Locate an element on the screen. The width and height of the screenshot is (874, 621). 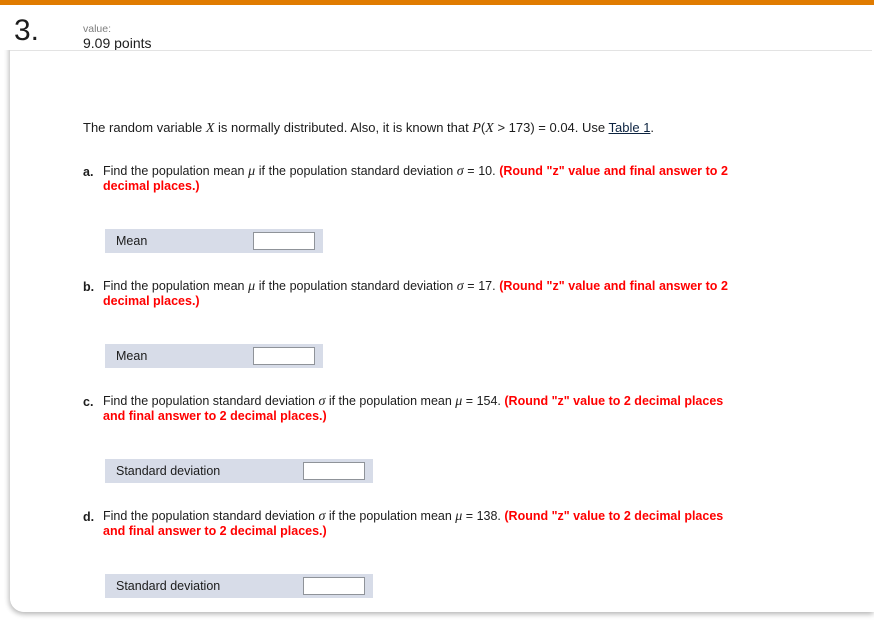
part-b-text-mid: if the population standard deviation is located at coordinates (356, 286).